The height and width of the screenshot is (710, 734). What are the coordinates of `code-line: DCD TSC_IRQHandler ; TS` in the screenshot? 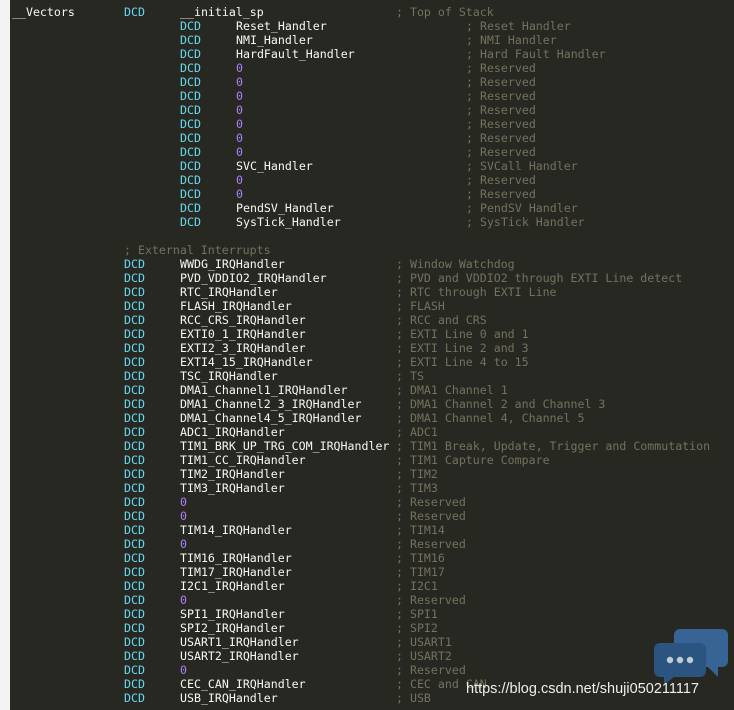 It's located at (372, 376).